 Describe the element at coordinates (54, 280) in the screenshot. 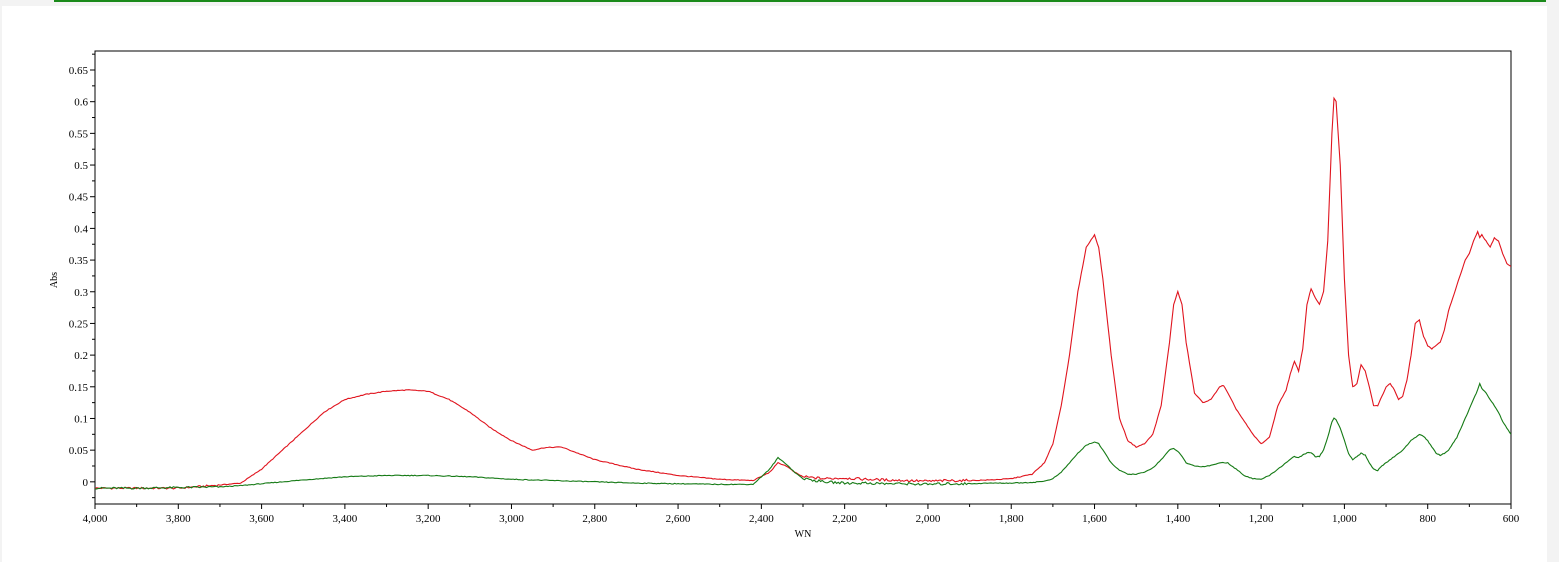

I see `y-axis-title: Abs` at that location.